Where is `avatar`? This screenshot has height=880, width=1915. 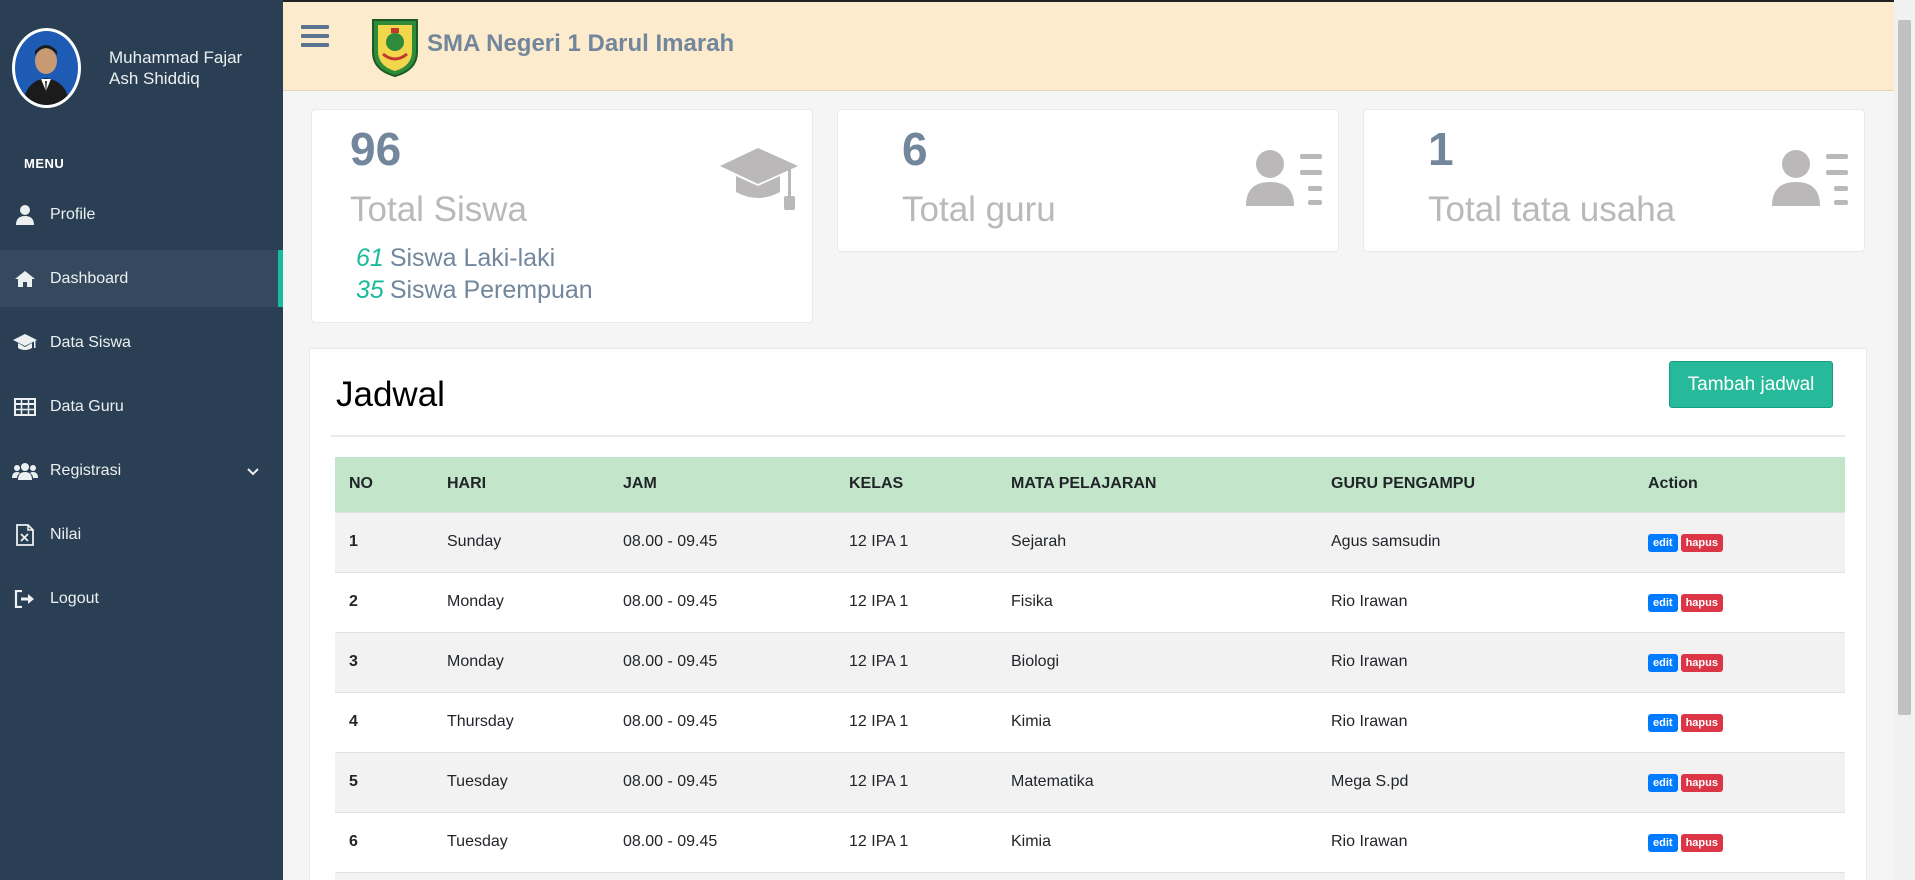 avatar is located at coordinates (46, 68).